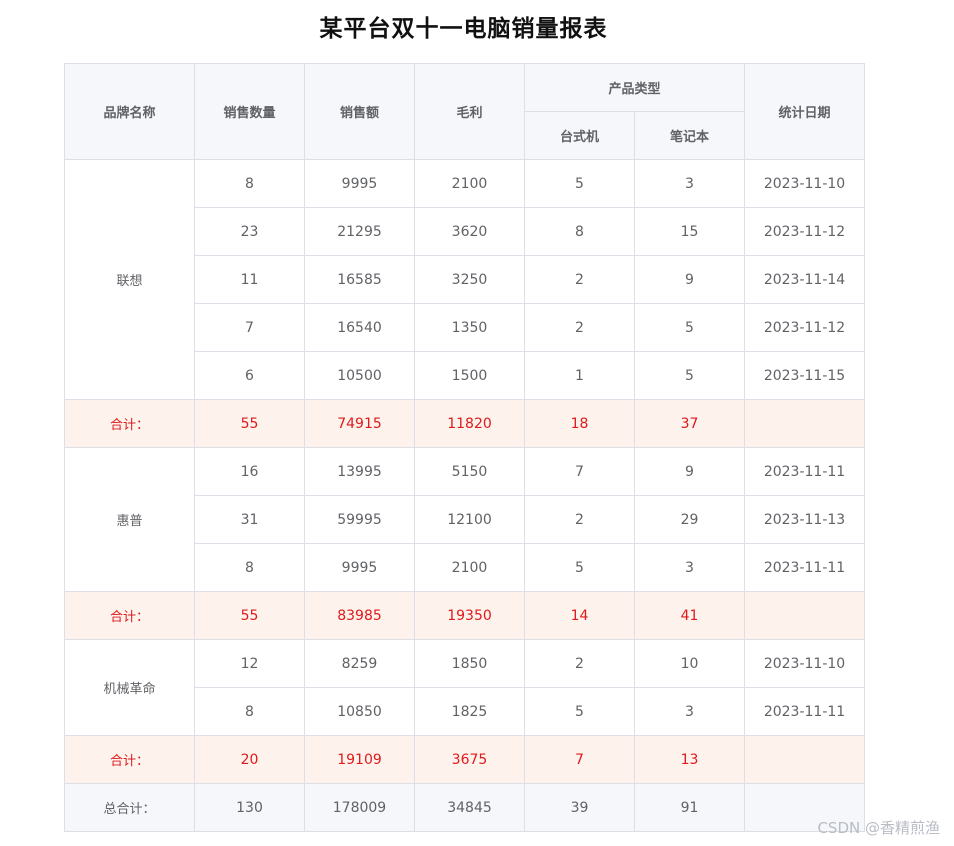  I want to click on profit-cell: 2100, so click(469, 567).